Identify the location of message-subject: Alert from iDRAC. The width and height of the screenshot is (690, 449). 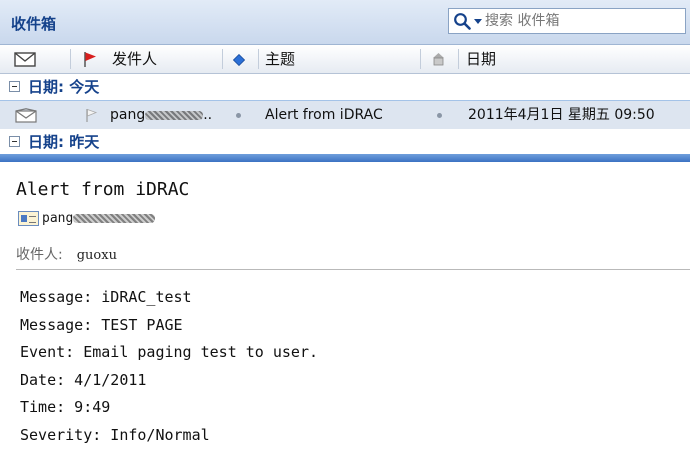
(340, 115).